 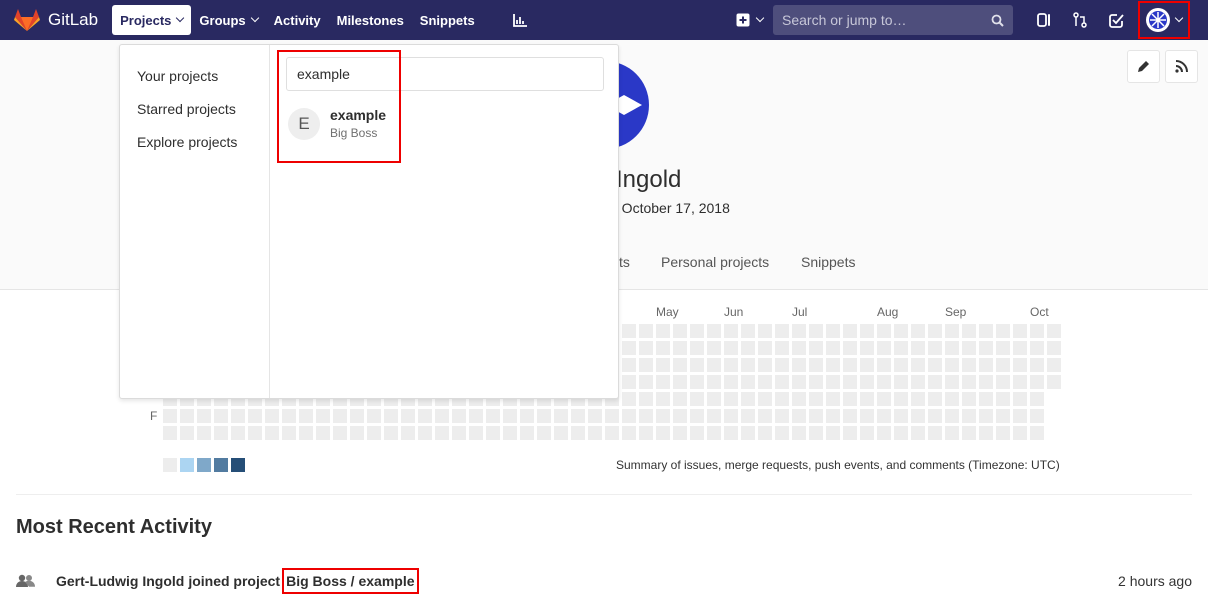 What do you see at coordinates (194, 108) in the screenshot?
I see `menu-starred-projects: Starred projects` at bounding box center [194, 108].